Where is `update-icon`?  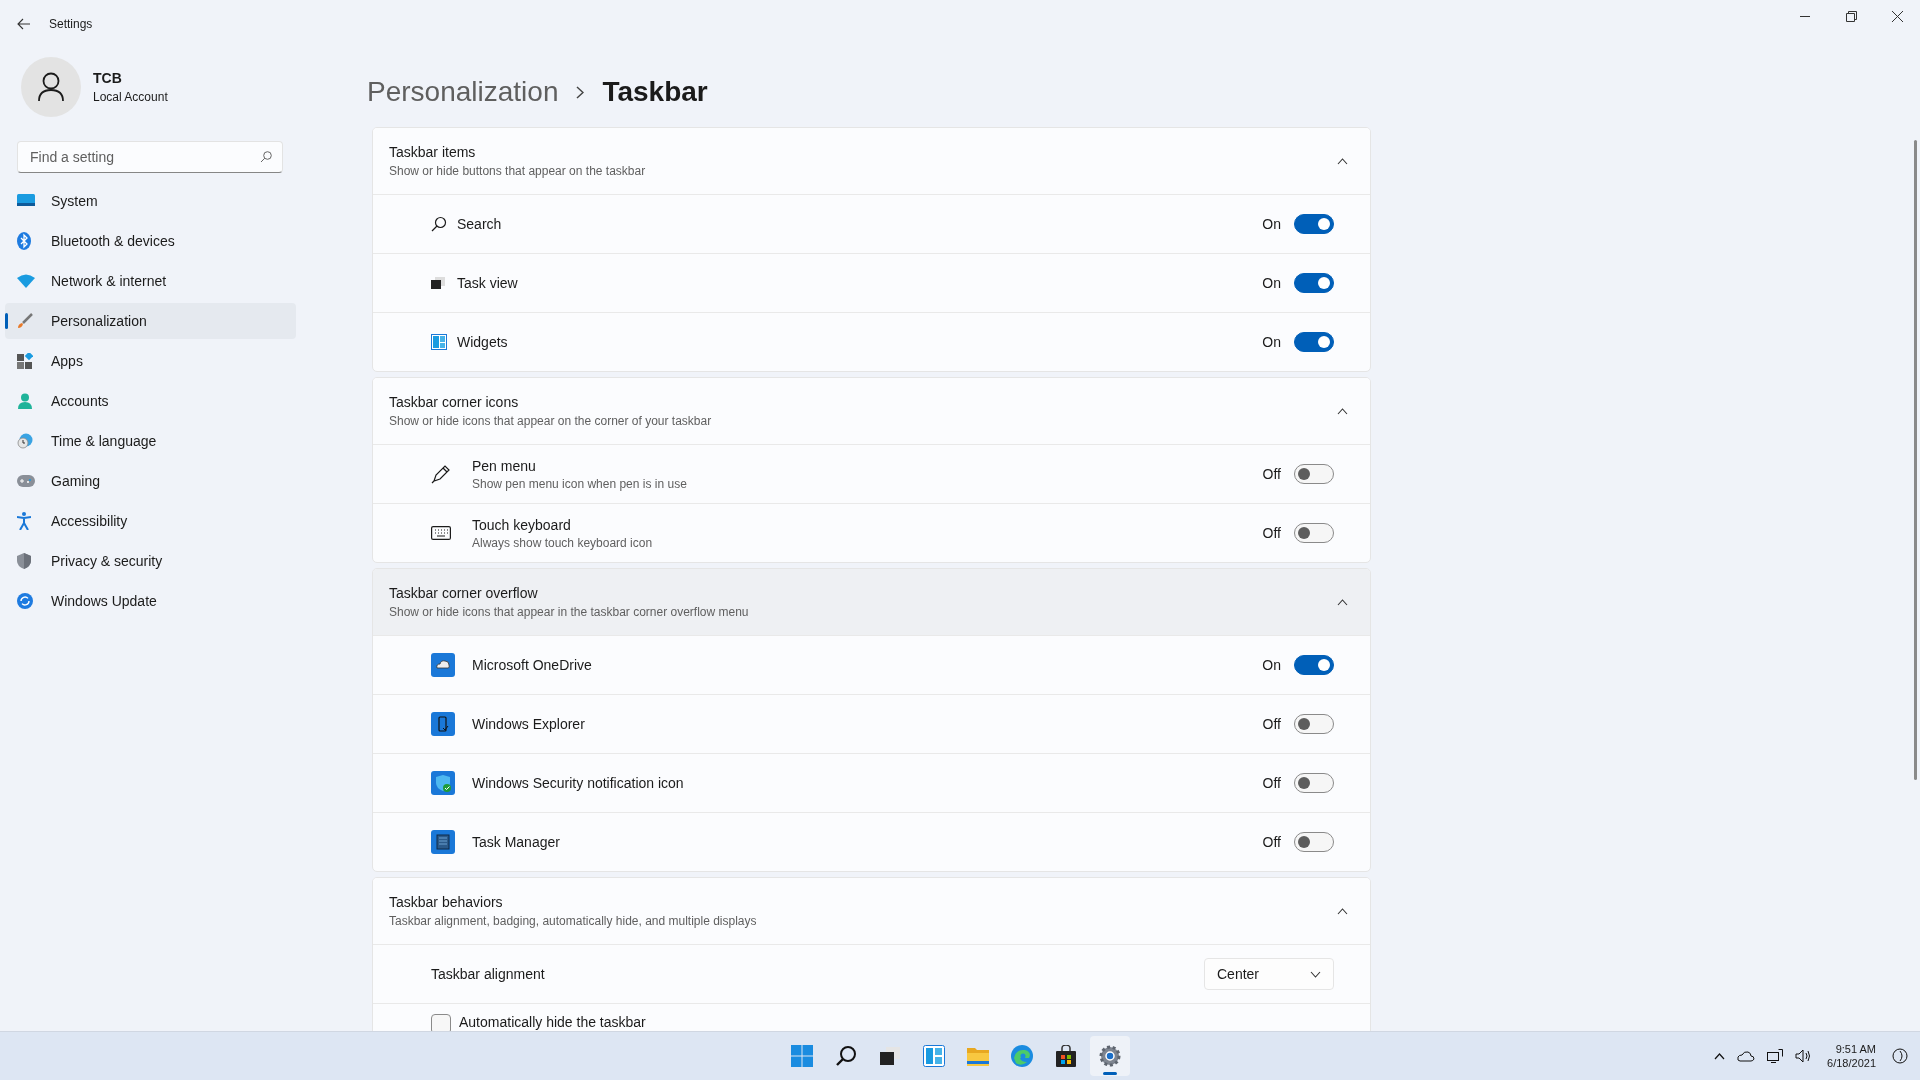
update-icon is located at coordinates (25, 601).